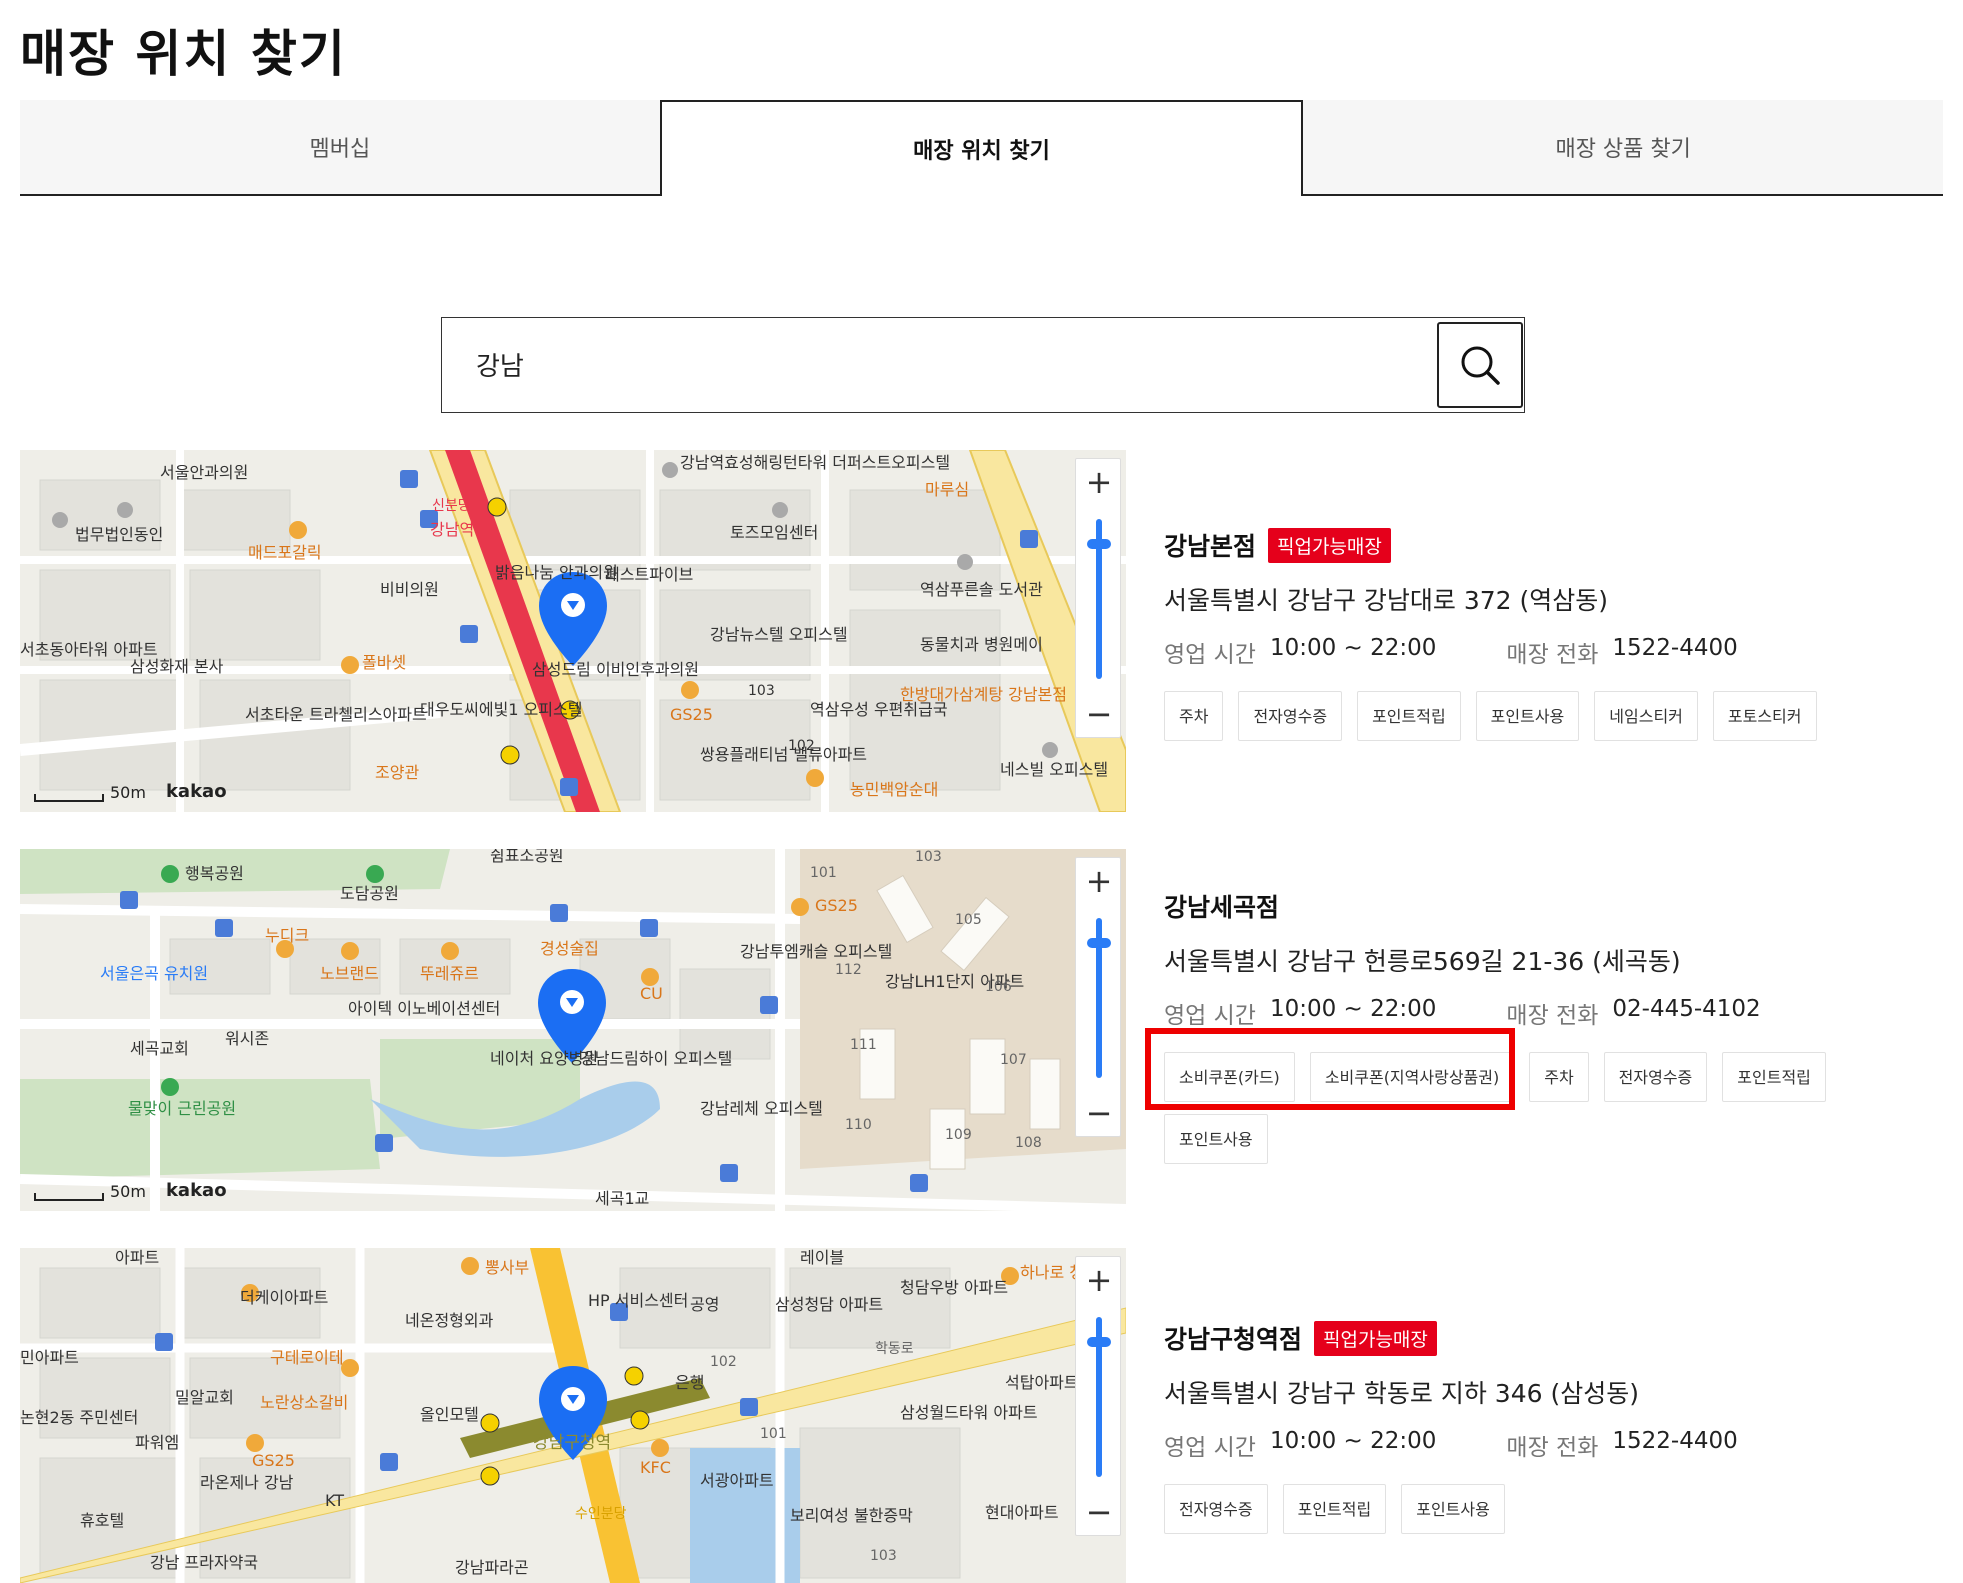 Image resolution: width=1963 pixels, height=1583 pixels. What do you see at coordinates (851, 1515) in the screenshot?
I see `map-label: 보리여성 불한증막` at bounding box center [851, 1515].